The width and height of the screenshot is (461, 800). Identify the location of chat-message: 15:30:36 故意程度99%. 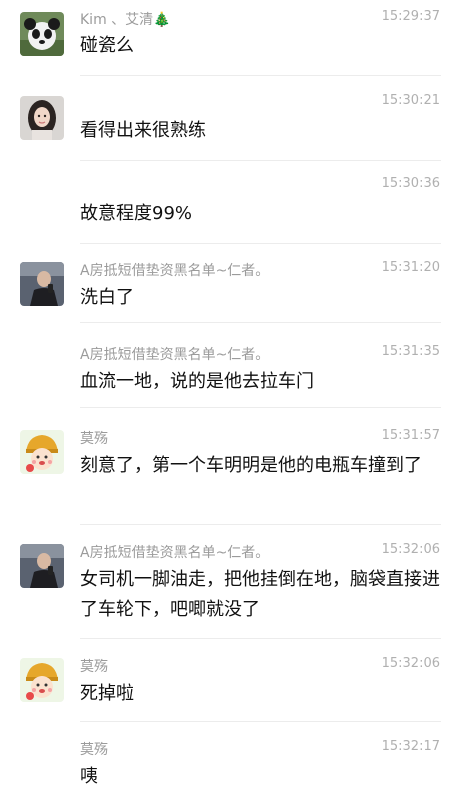
(230, 202).